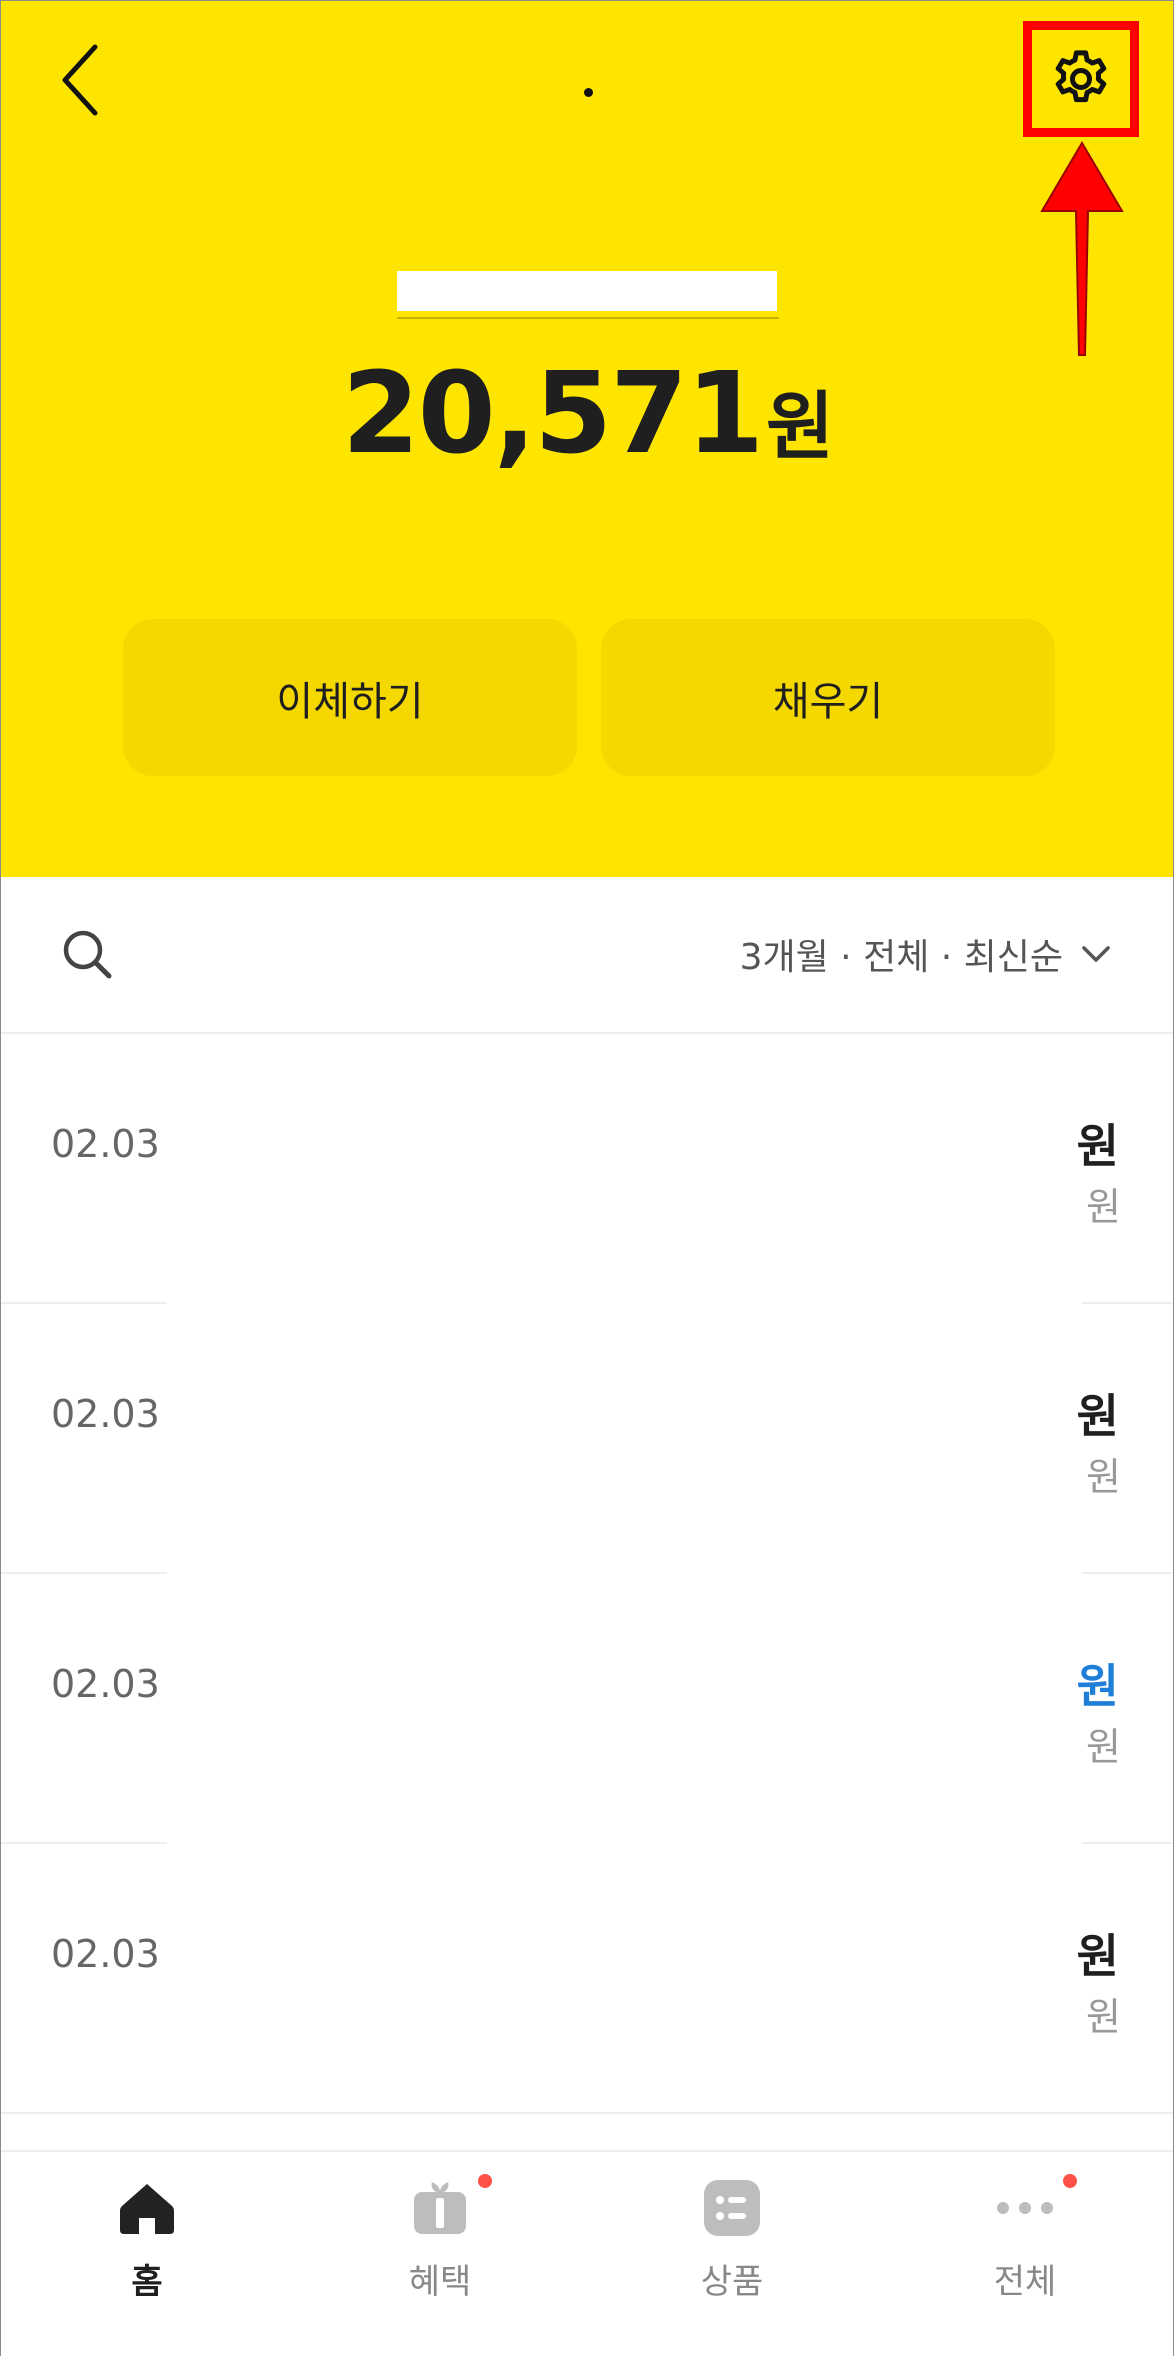 The height and width of the screenshot is (2356, 1174). What do you see at coordinates (732, 2208) in the screenshot?
I see `list-icon` at bounding box center [732, 2208].